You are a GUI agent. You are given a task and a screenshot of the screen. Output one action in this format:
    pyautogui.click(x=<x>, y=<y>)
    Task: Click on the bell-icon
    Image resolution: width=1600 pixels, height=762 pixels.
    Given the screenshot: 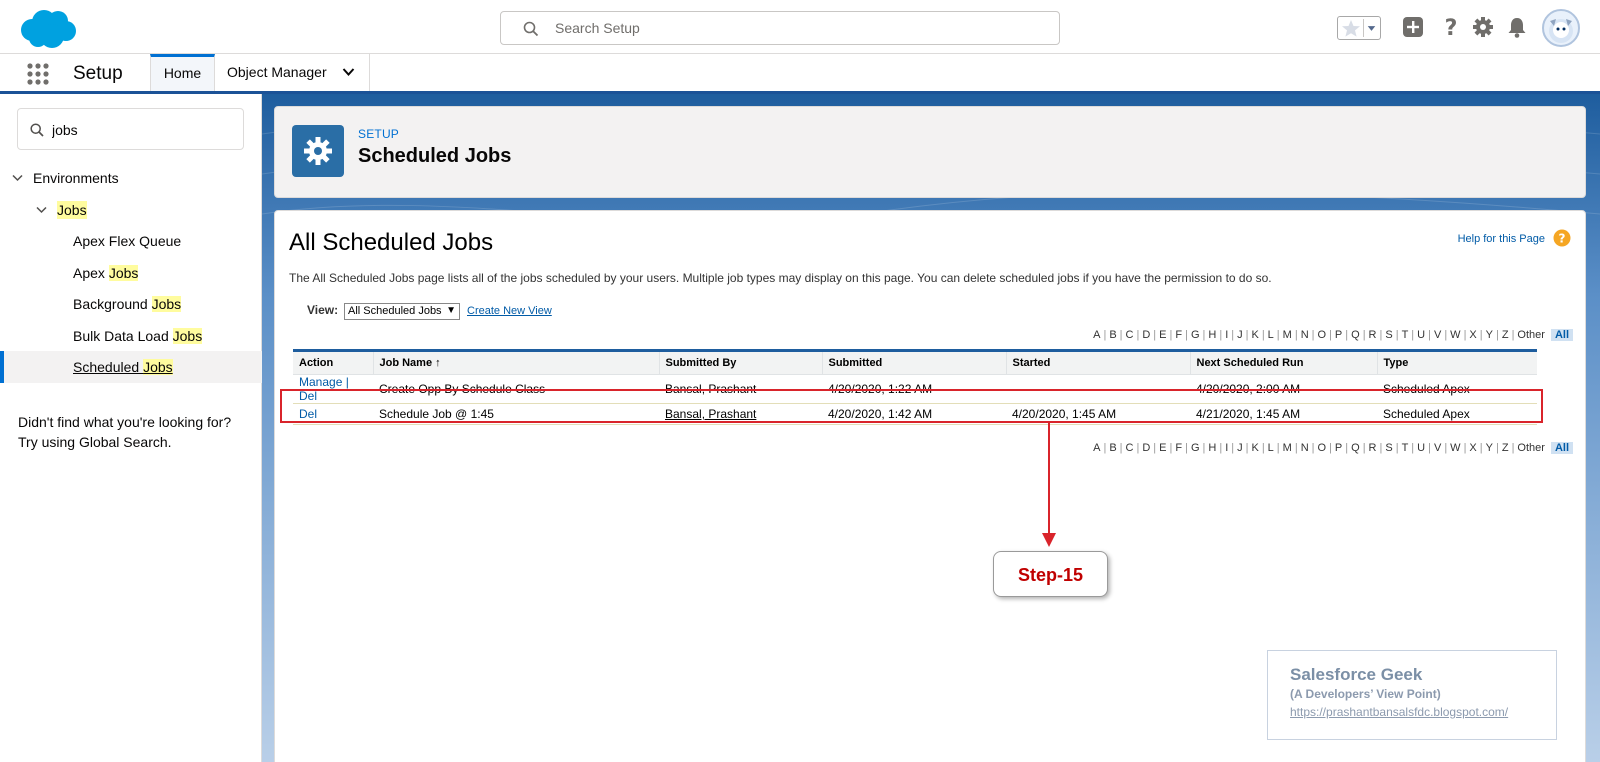 What is the action you would take?
    pyautogui.click(x=1517, y=27)
    